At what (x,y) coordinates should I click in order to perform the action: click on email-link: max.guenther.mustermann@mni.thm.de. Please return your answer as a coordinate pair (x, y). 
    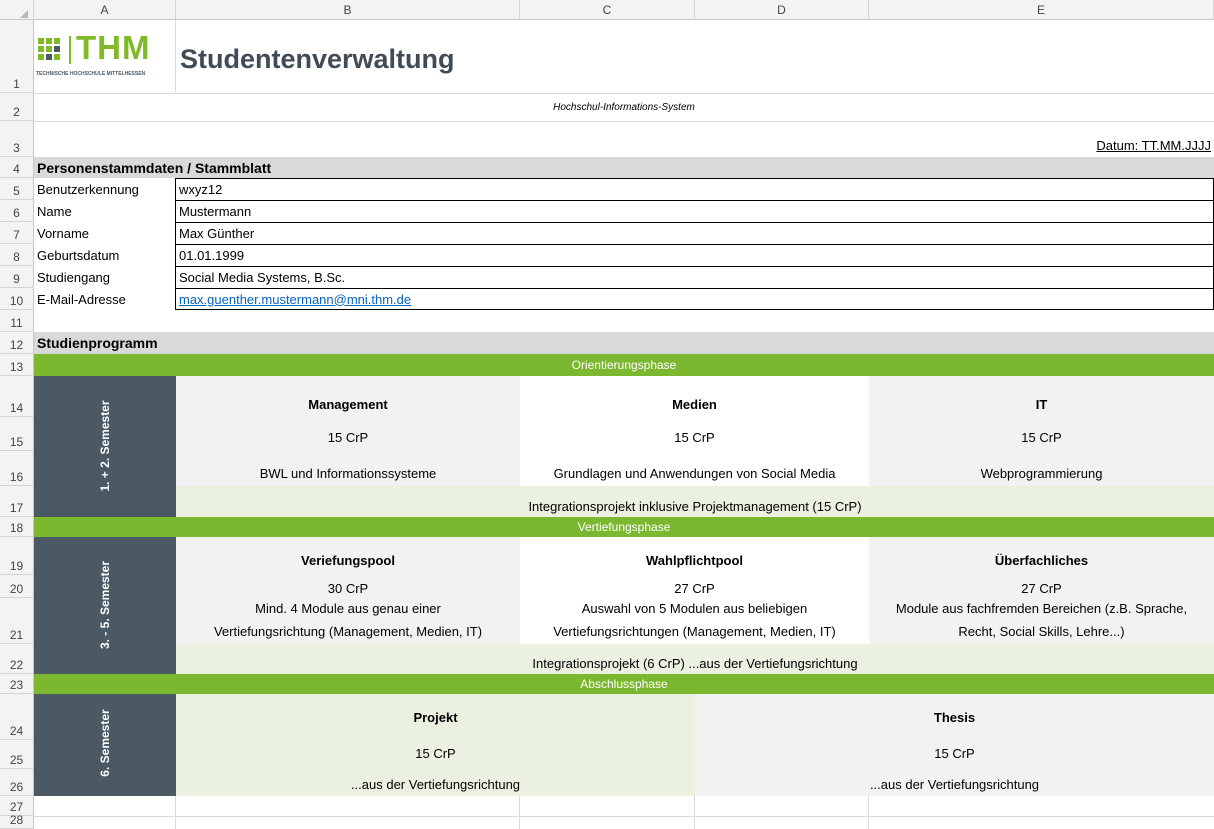
    Looking at the image, I should click on (295, 299).